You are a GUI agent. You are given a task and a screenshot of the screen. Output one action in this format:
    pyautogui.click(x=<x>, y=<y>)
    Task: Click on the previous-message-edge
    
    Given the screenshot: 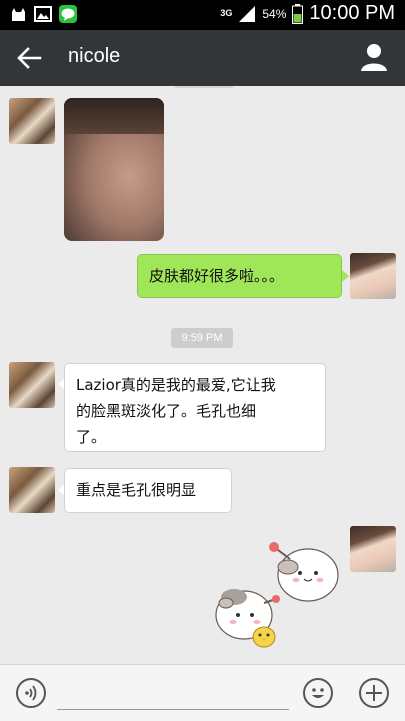 What is the action you would take?
    pyautogui.click(x=204, y=87)
    